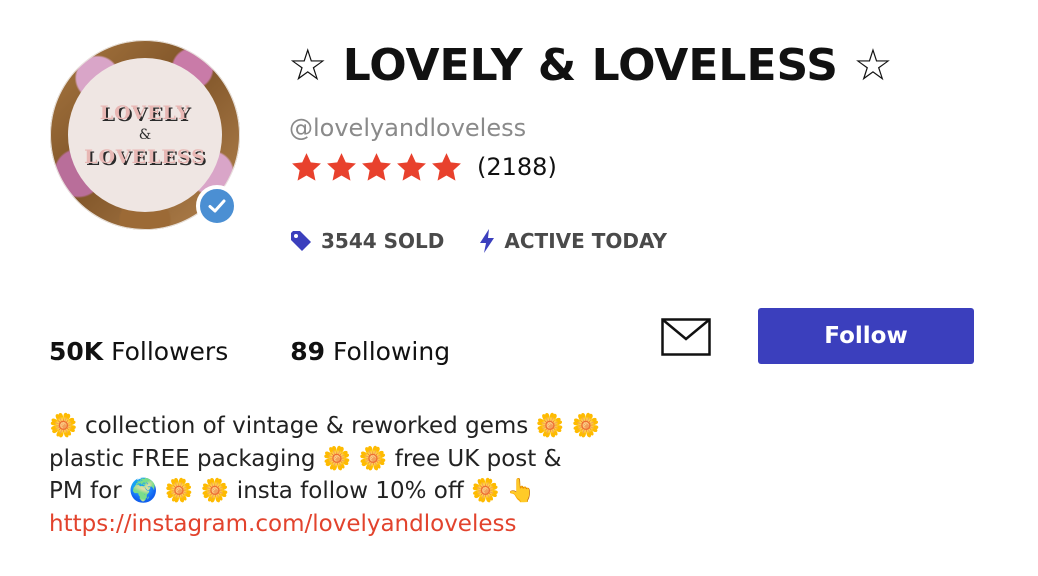 This screenshot has width=1038, height=576. I want to click on follow-button: Follow, so click(866, 336).